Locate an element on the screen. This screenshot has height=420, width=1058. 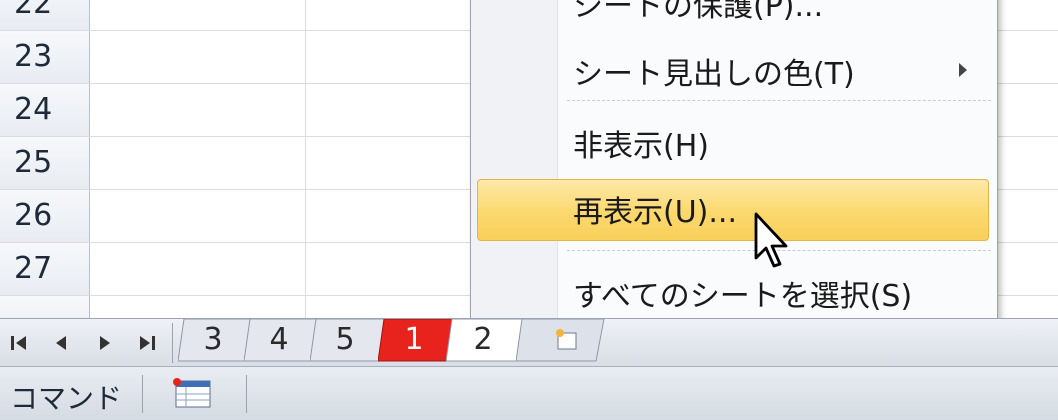
mouse-pointer-icon is located at coordinates (771, 240).